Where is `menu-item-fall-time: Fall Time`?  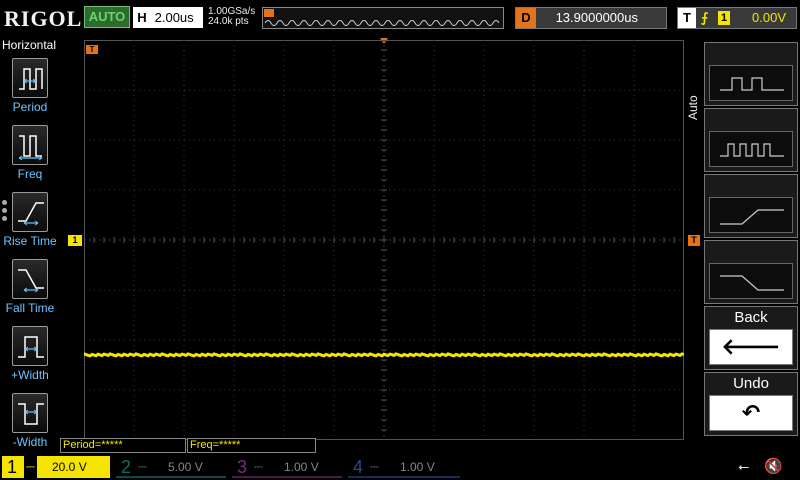 menu-item-fall-time: Fall Time is located at coordinates (30, 290).